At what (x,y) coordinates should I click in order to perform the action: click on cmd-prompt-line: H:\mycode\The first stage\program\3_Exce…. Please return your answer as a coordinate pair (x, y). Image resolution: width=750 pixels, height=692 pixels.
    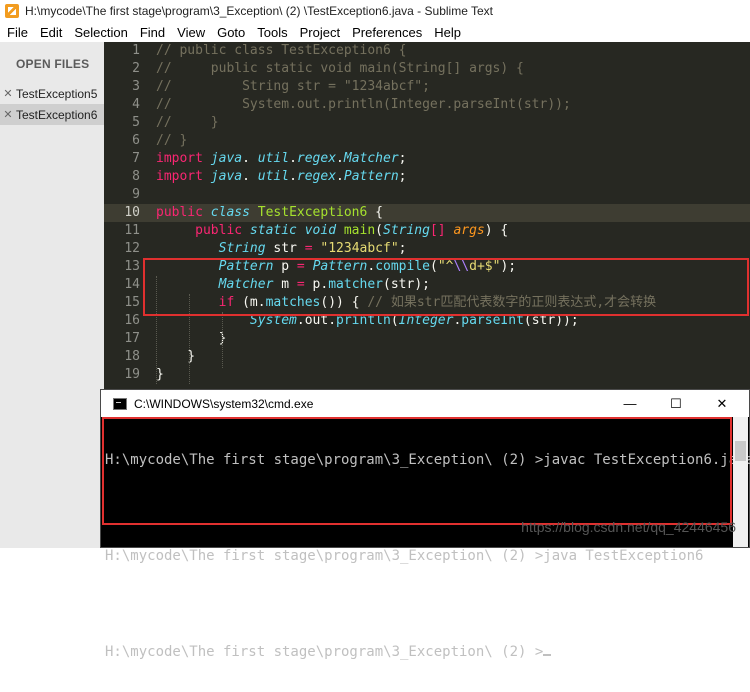
    Looking at the image, I should click on (427, 652).